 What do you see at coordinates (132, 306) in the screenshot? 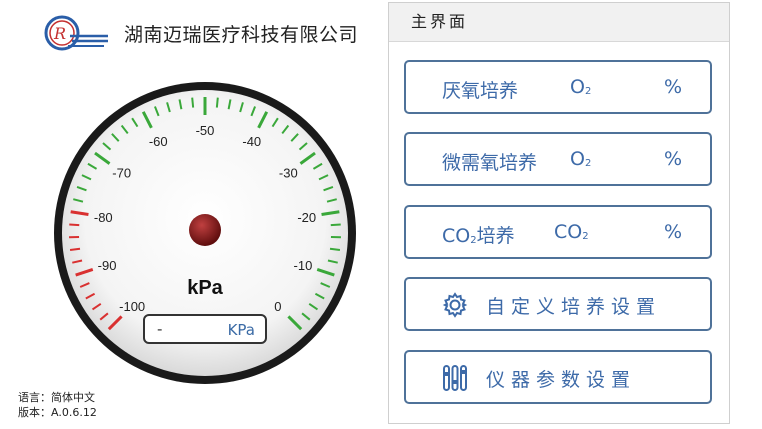
I see `tick-label: -100` at bounding box center [132, 306].